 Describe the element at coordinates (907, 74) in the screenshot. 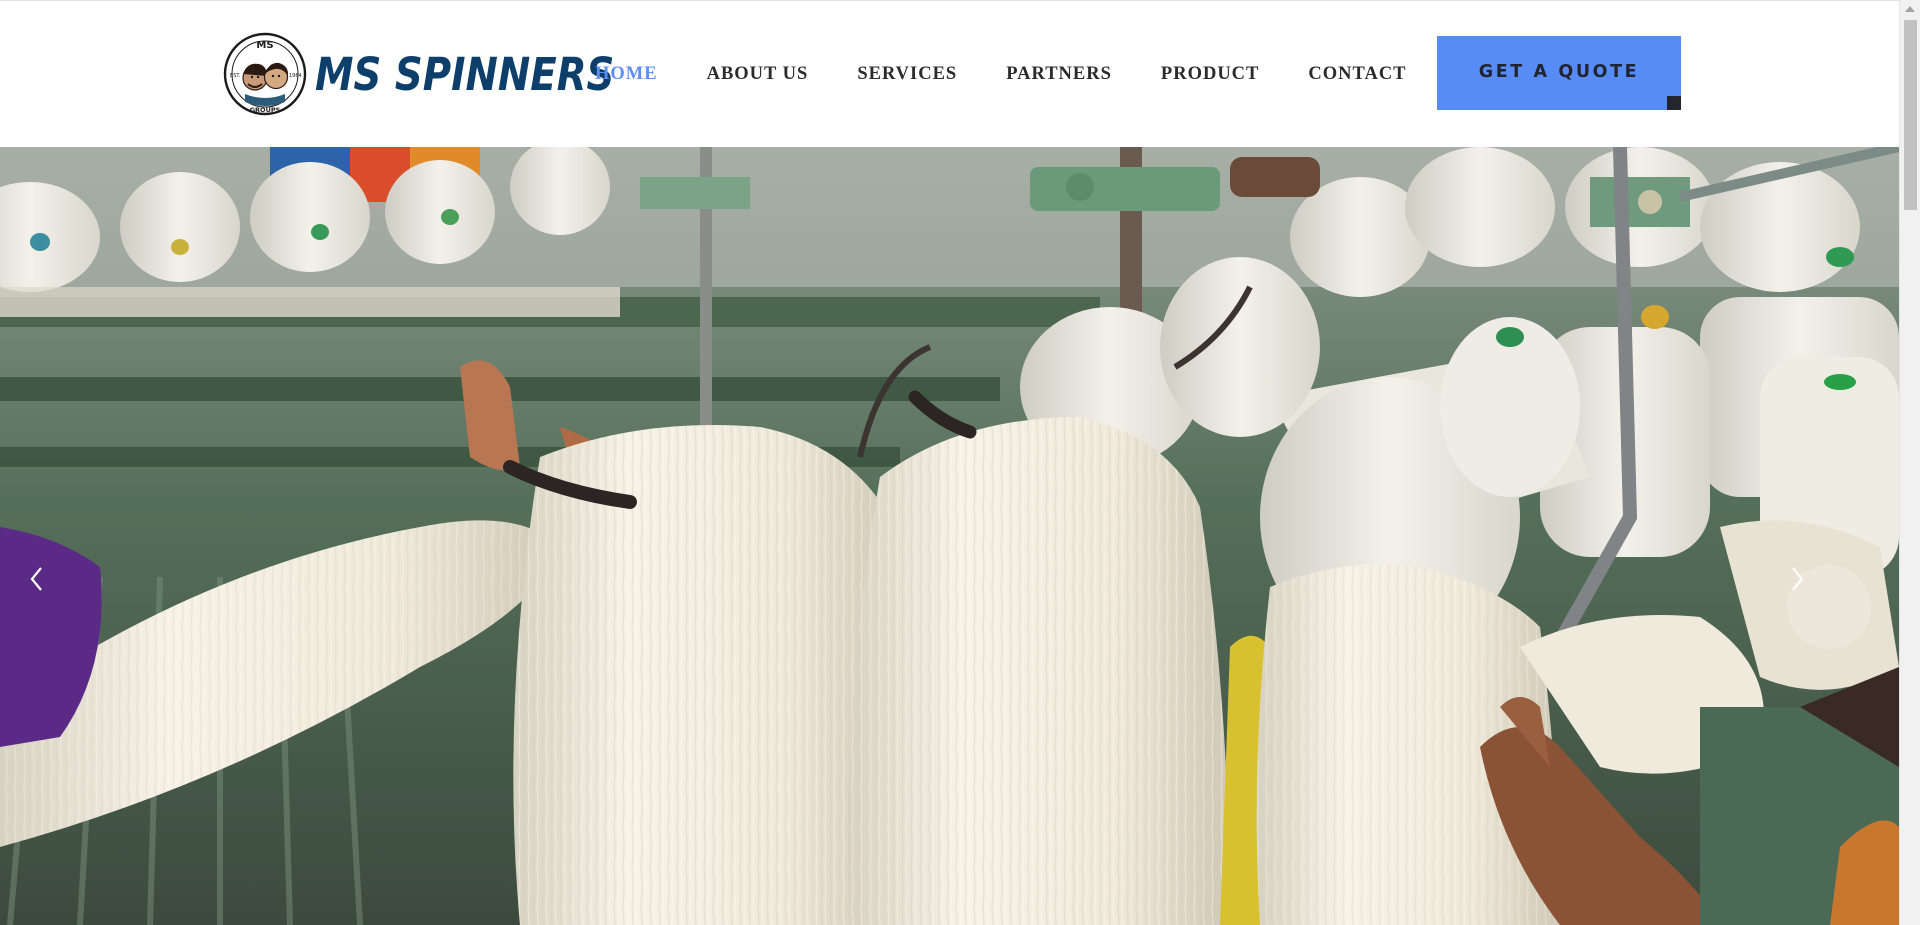

I see `nav-services: SERVICES` at that location.